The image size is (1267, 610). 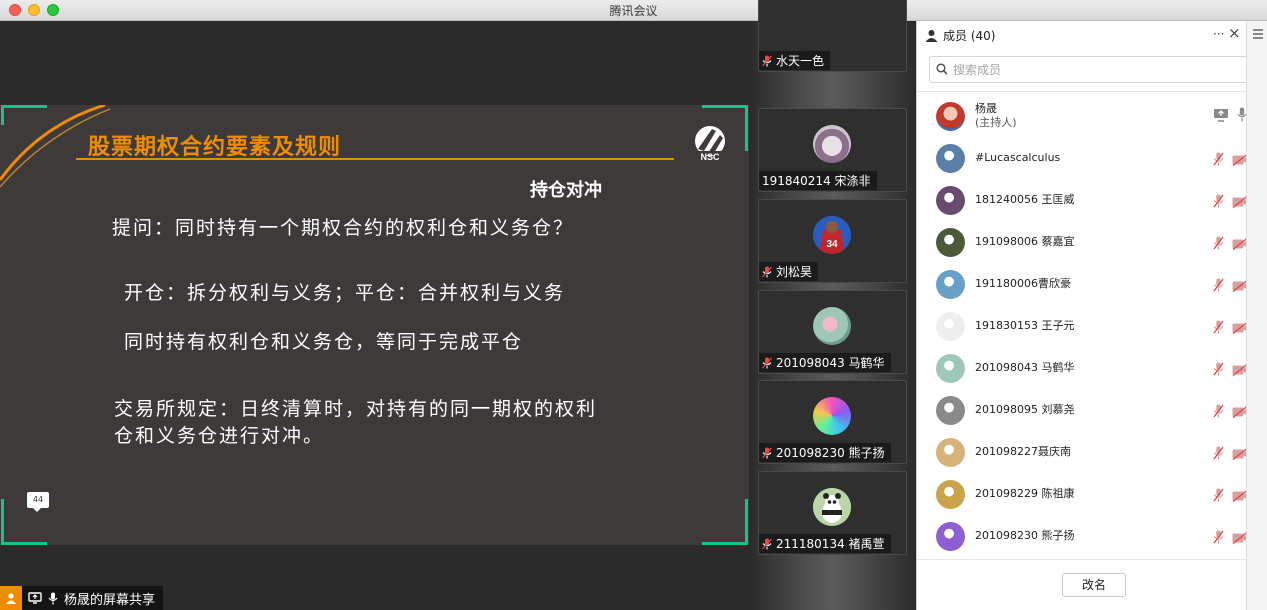 I want to click on frame-corner-top-left, so click(x=24, y=115).